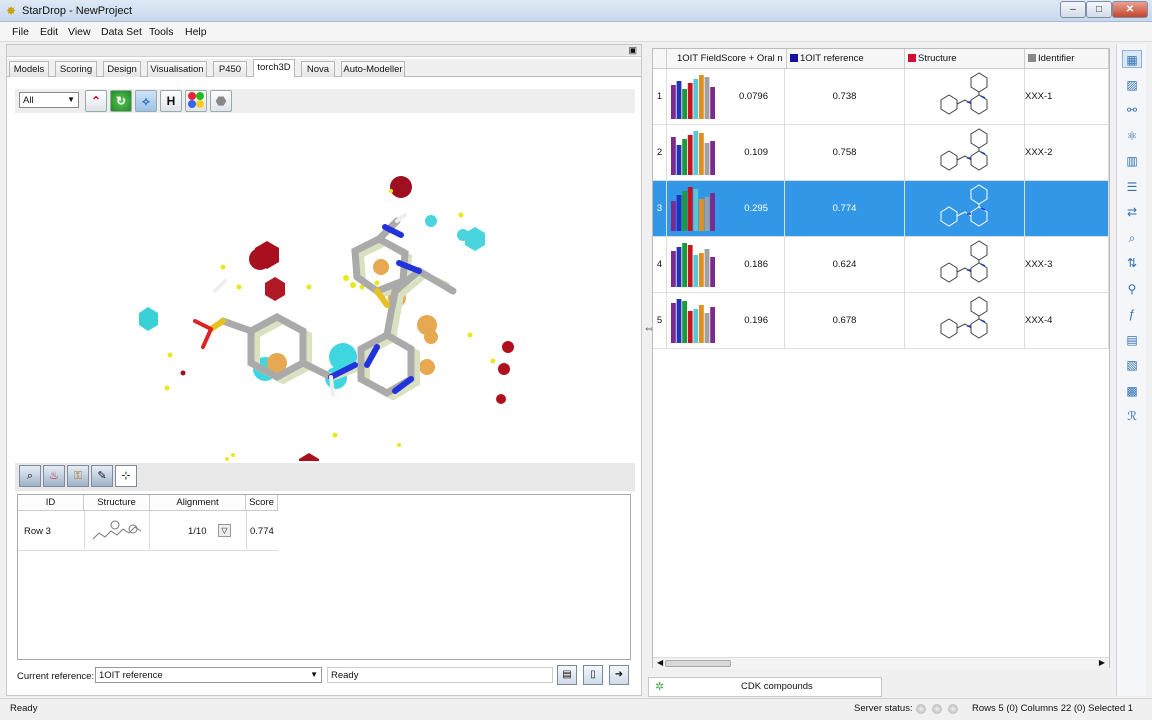  I want to click on fit-view-icon: ⊹, so click(126, 476).